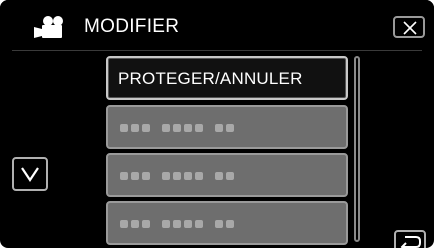 Image resolution: width=434 pixels, height=248 pixels. Describe the element at coordinates (357, 149) in the screenshot. I see `scrollbar` at that location.